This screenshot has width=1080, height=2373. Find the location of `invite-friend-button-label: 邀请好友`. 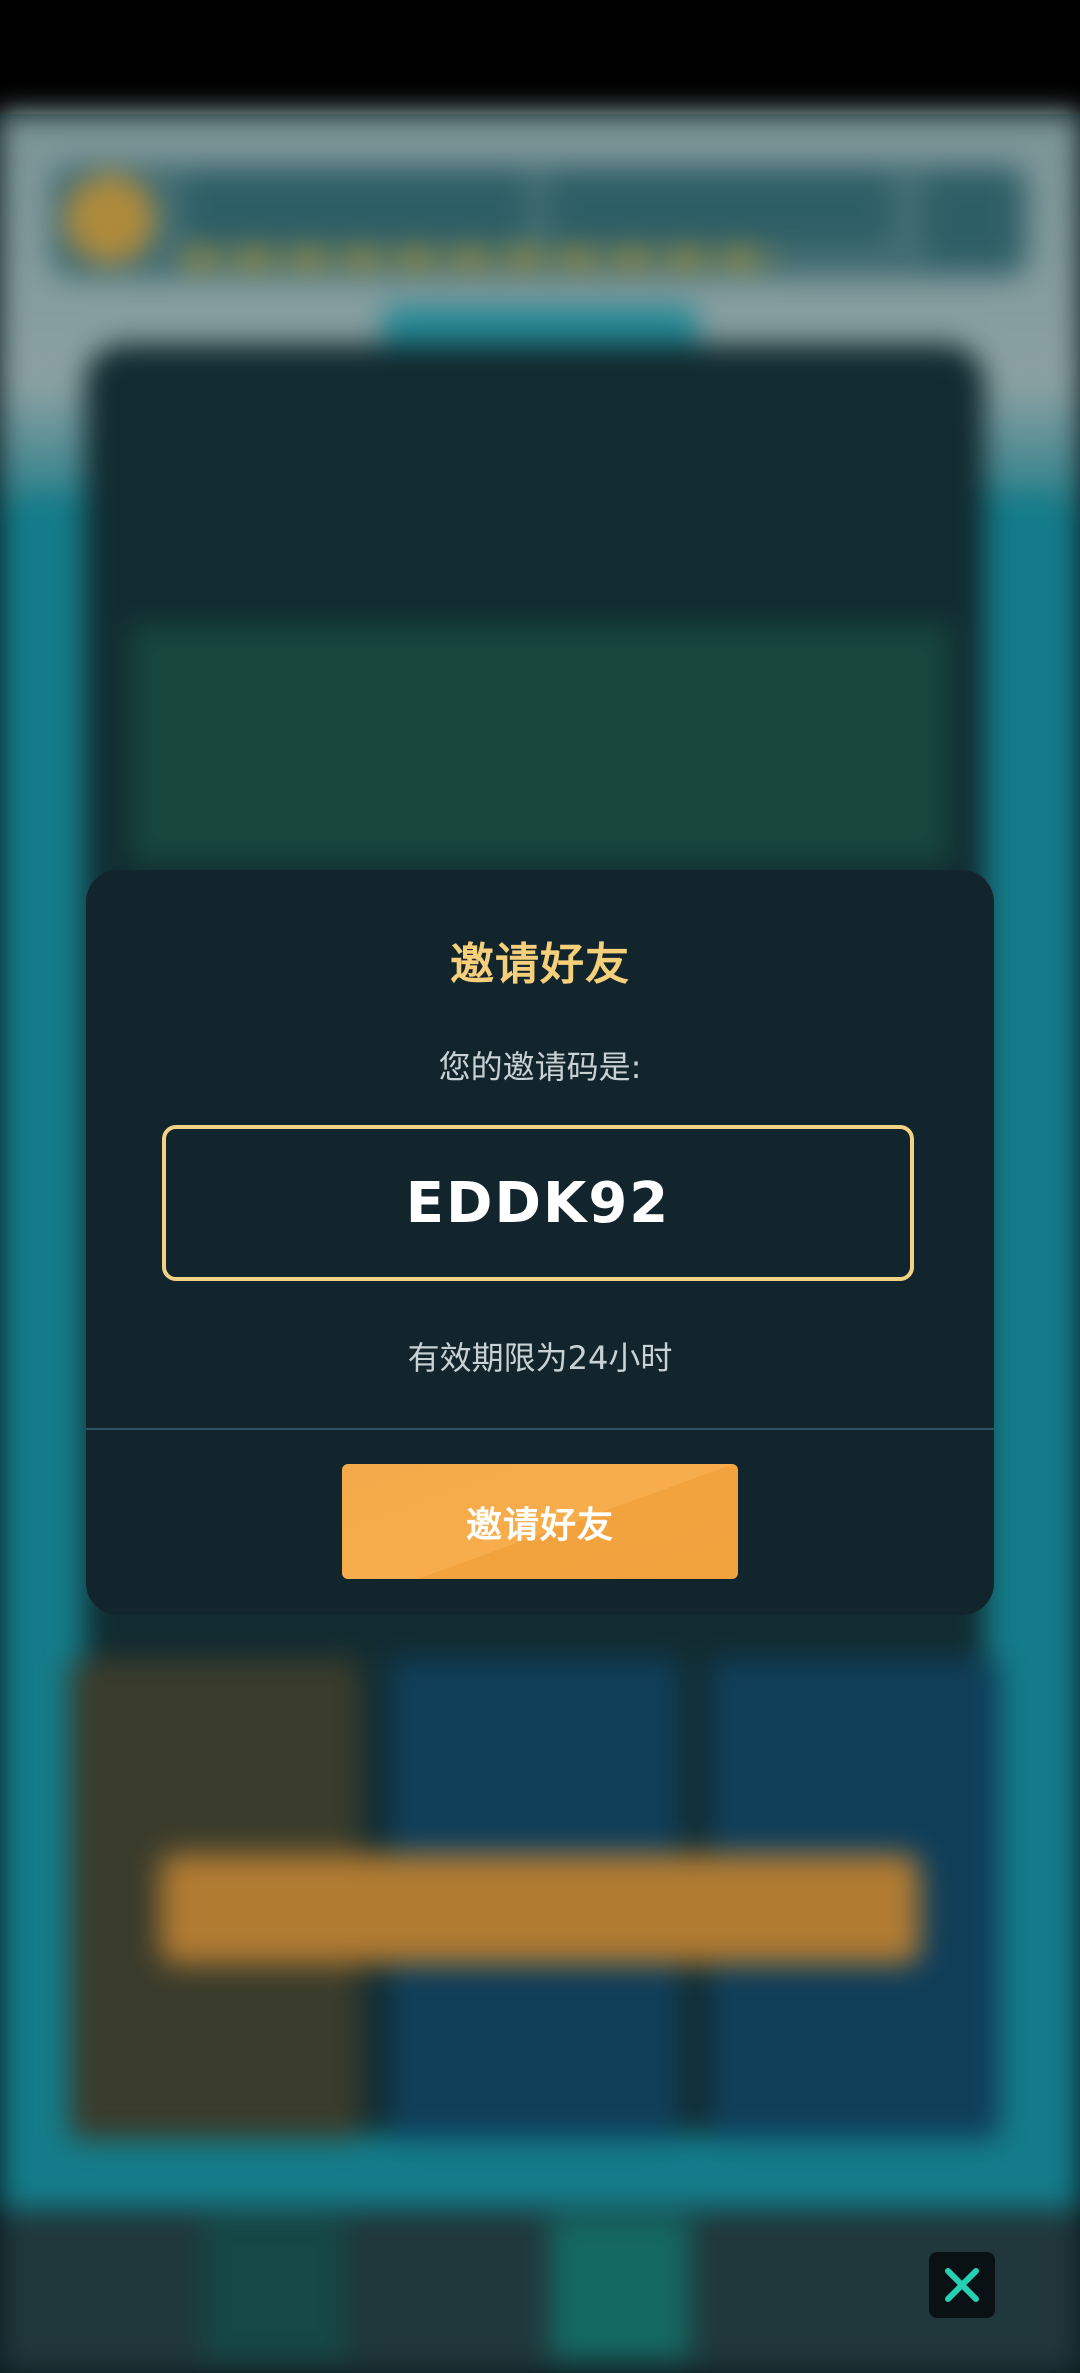

invite-friend-button-label: 邀请好友 is located at coordinates (539, 1525).